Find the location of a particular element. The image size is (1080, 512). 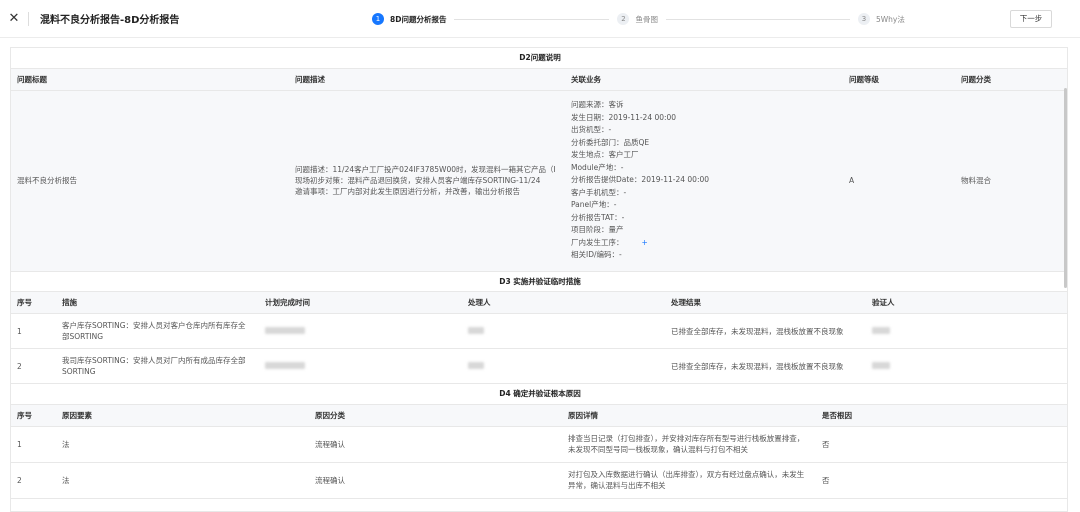

step-2: 2 鱼骨图 is located at coordinates (637, 19).